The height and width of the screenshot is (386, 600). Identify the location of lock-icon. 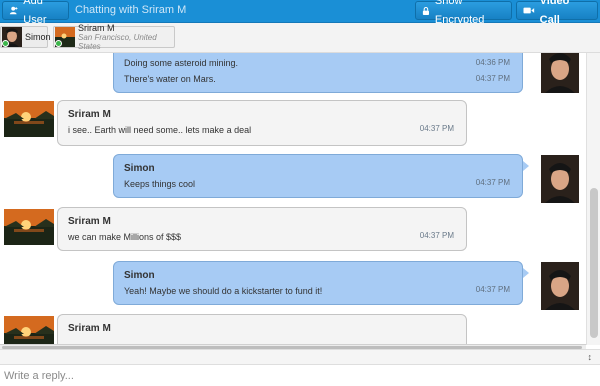
(425, 10).